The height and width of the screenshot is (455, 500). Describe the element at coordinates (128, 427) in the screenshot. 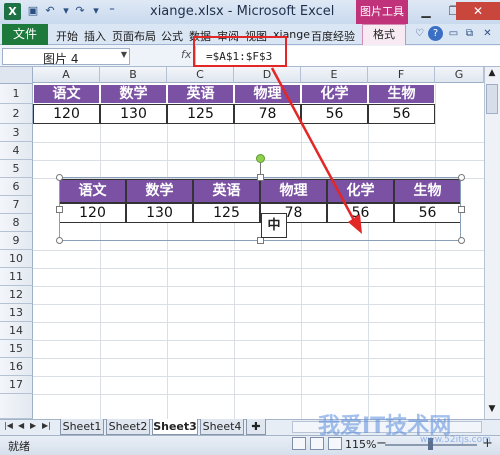

I see `sheet-tab-2: Sheet2` at that location.